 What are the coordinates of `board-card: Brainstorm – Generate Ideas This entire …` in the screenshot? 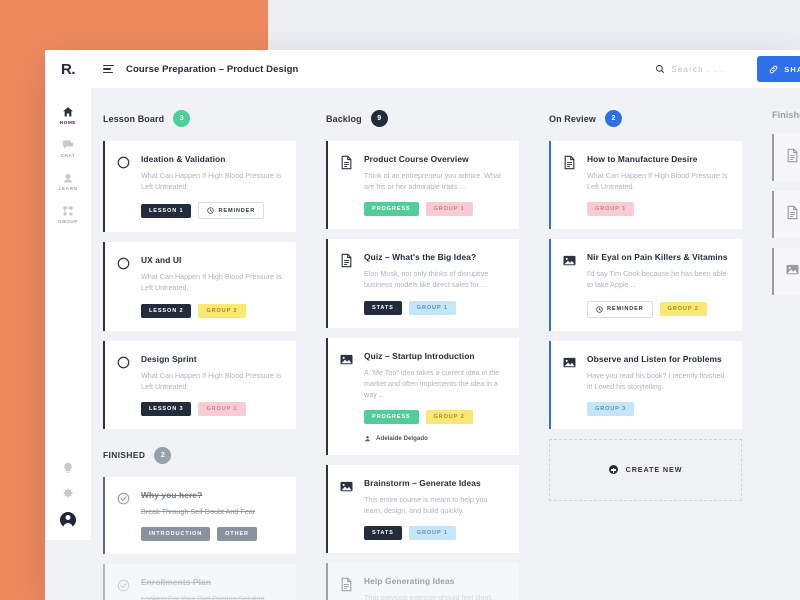 It's located at (422, 509).